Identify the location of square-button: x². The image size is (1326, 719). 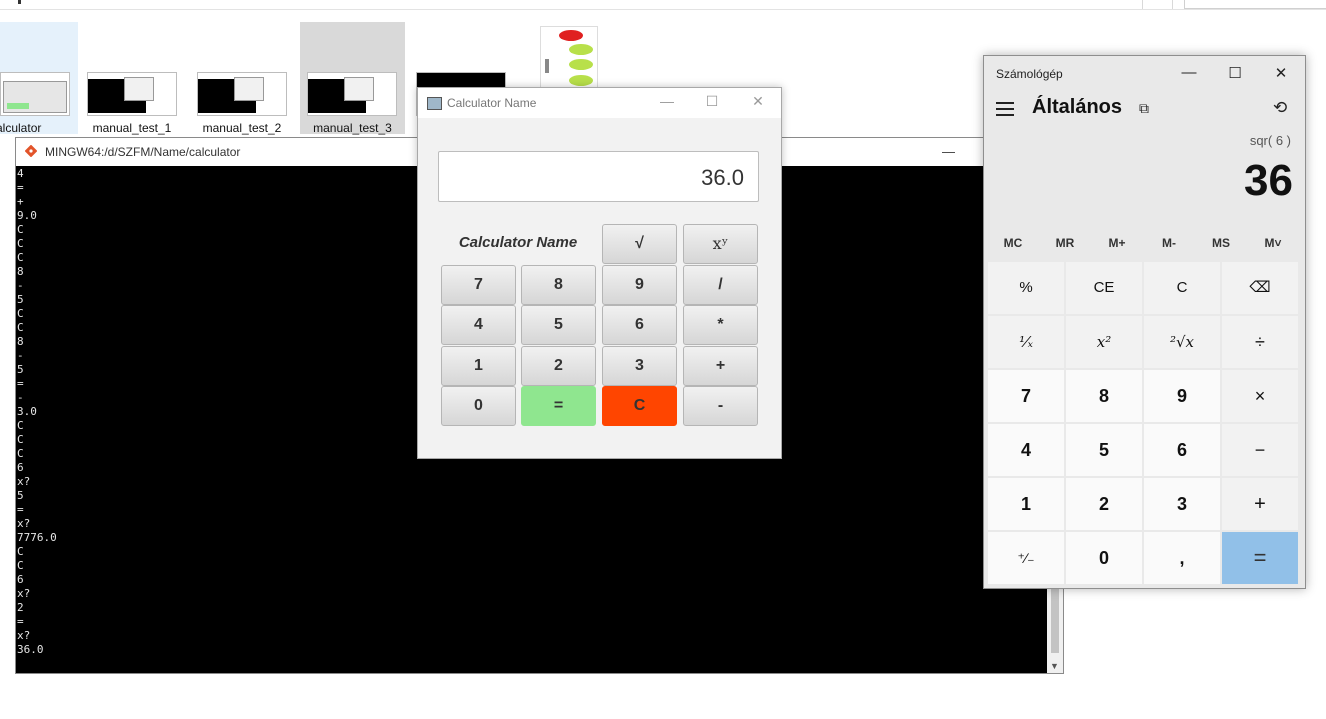
(1104, 342).